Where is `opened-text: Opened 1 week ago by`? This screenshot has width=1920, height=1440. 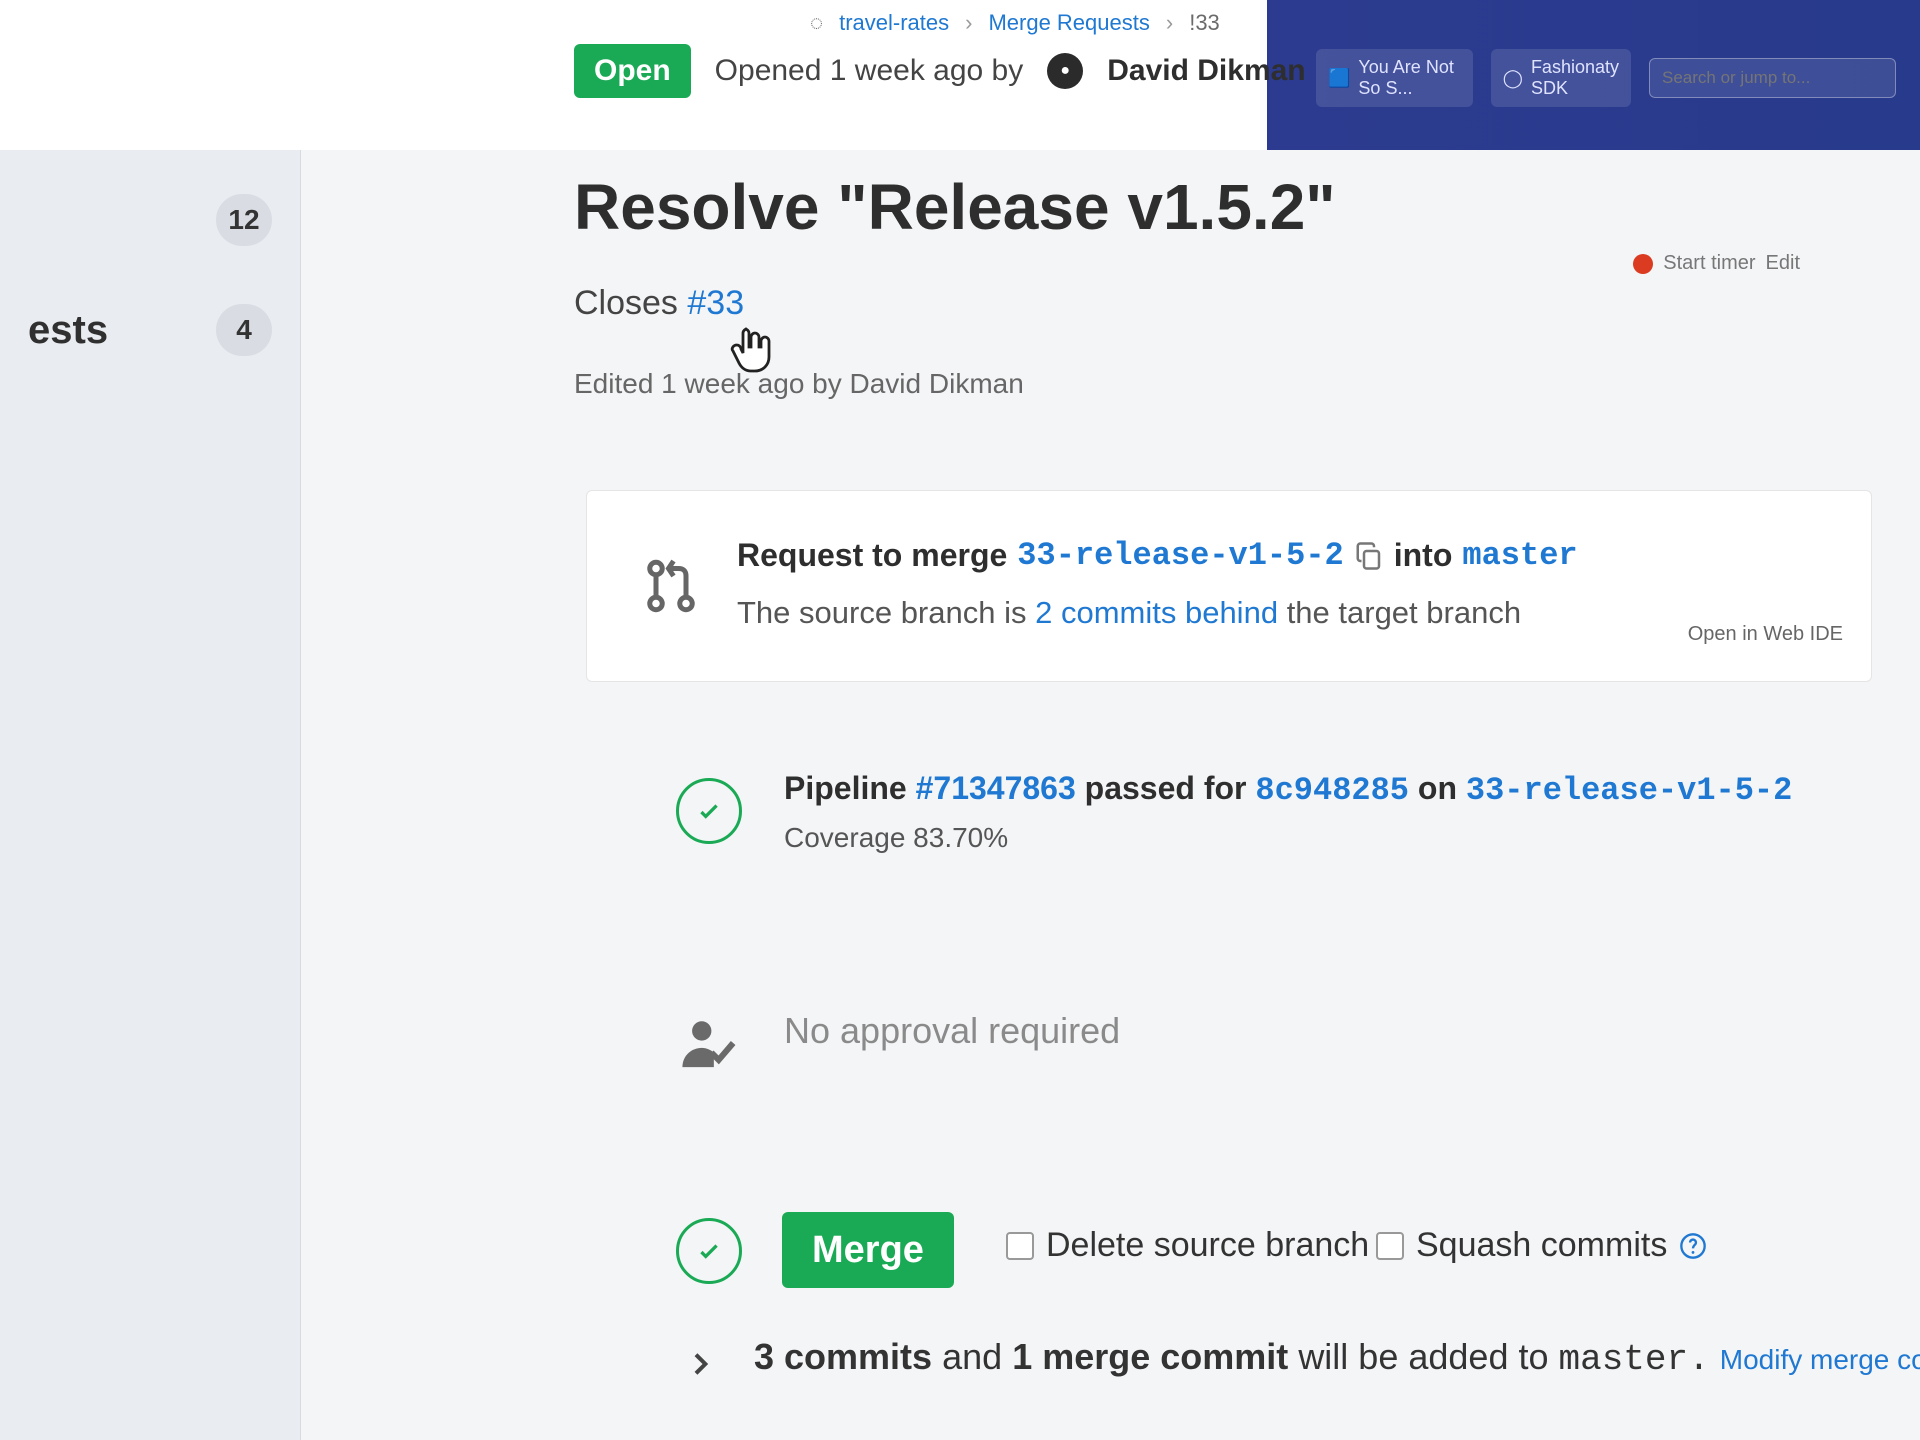 opened-text: Opened 1 week ago by is located at coordinates (869, 70).